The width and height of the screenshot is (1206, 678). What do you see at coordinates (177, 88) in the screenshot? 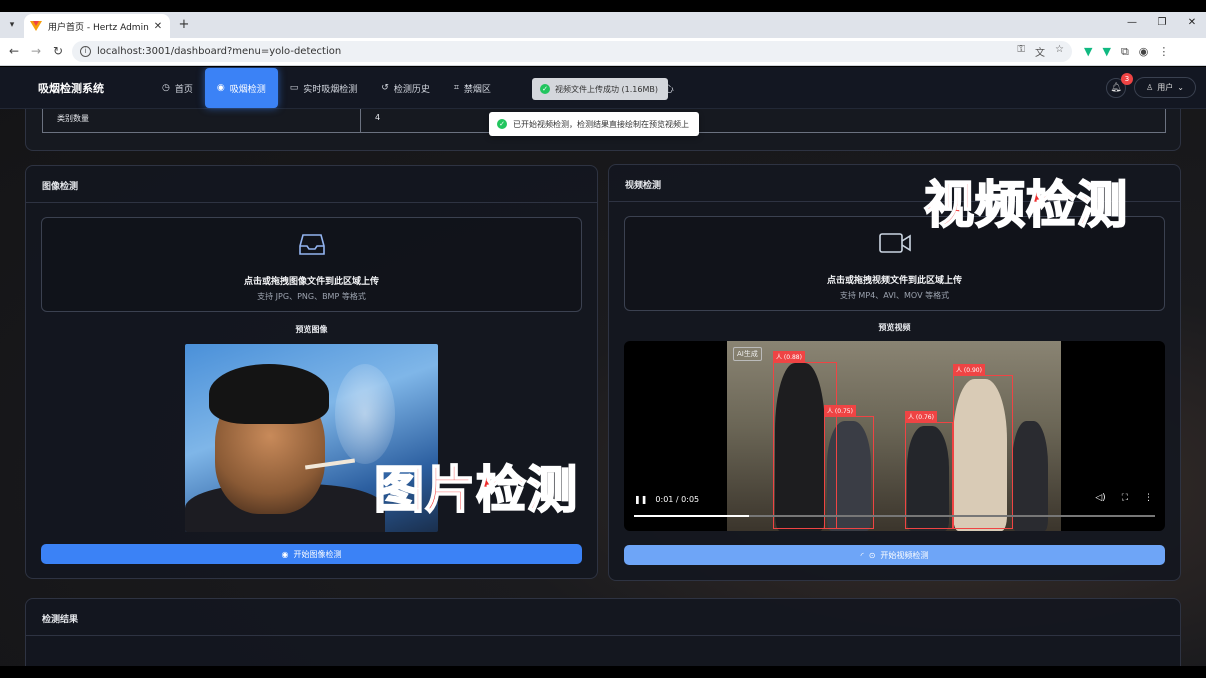
I see `nav-item-home: ◷ 首页` at bounding box center [177, 88].